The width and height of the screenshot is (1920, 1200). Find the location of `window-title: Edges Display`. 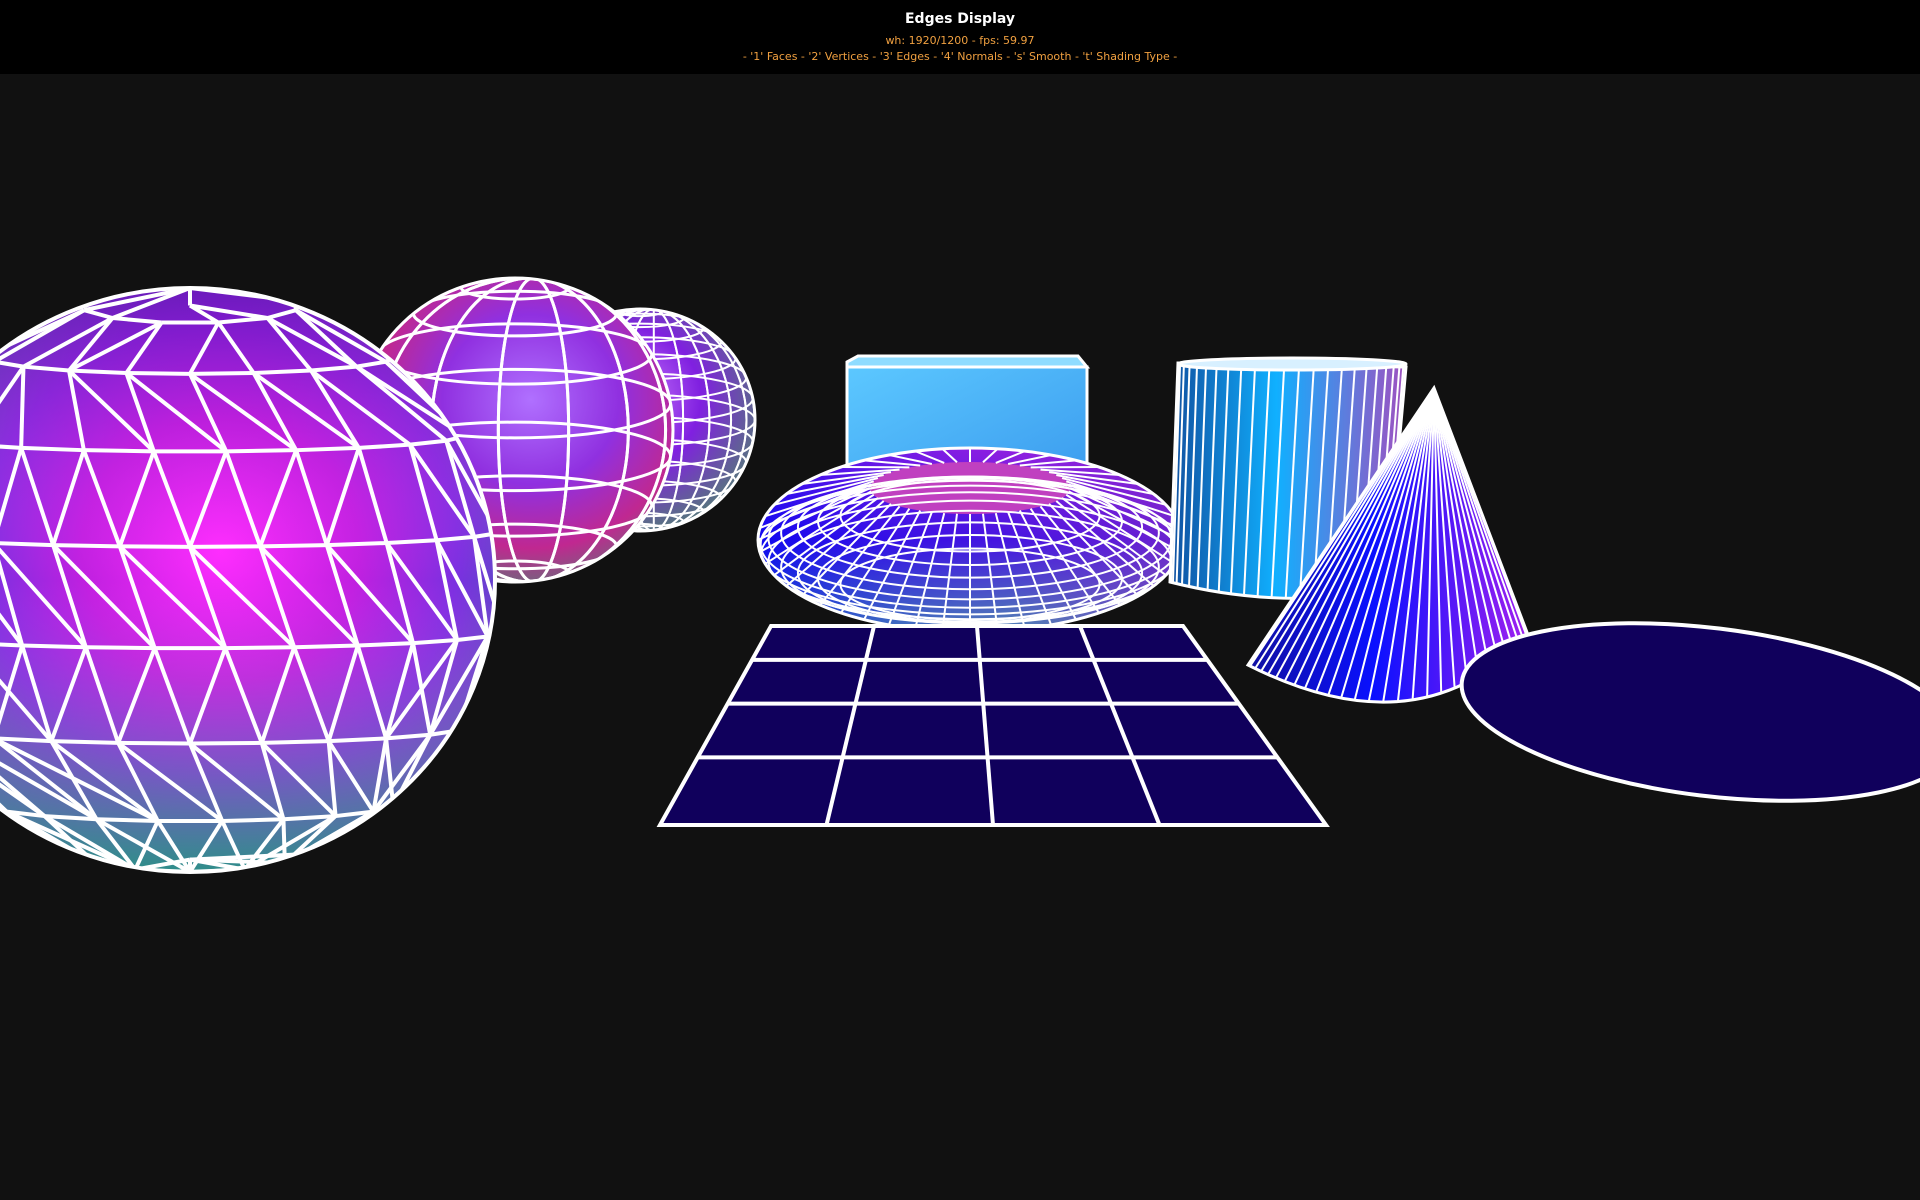

window-title: Edges Display is located at coordinates (960, 19).